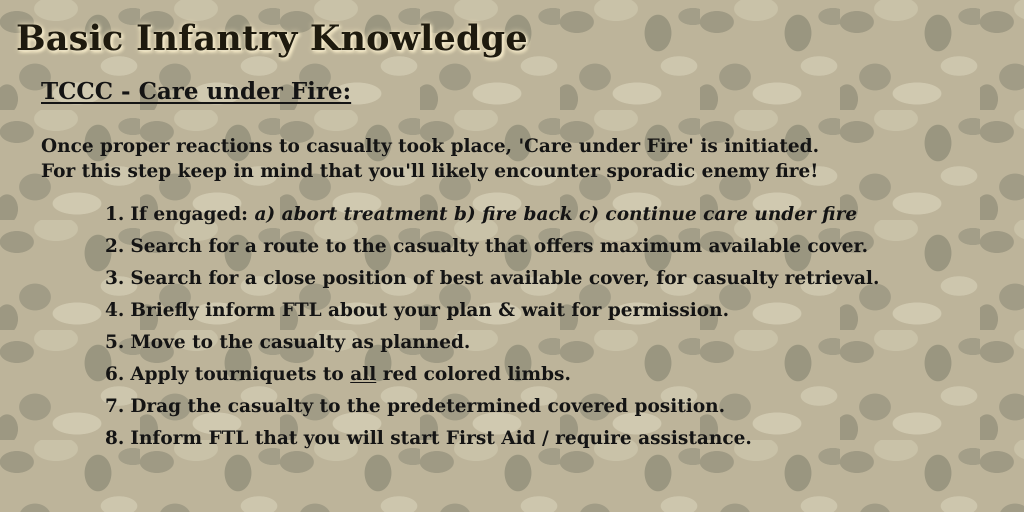 This screenshot has height=512, width=1024. Describe the element at coordinates (115, 278) in the screenshot. I see `step-number: 3.` at that location.